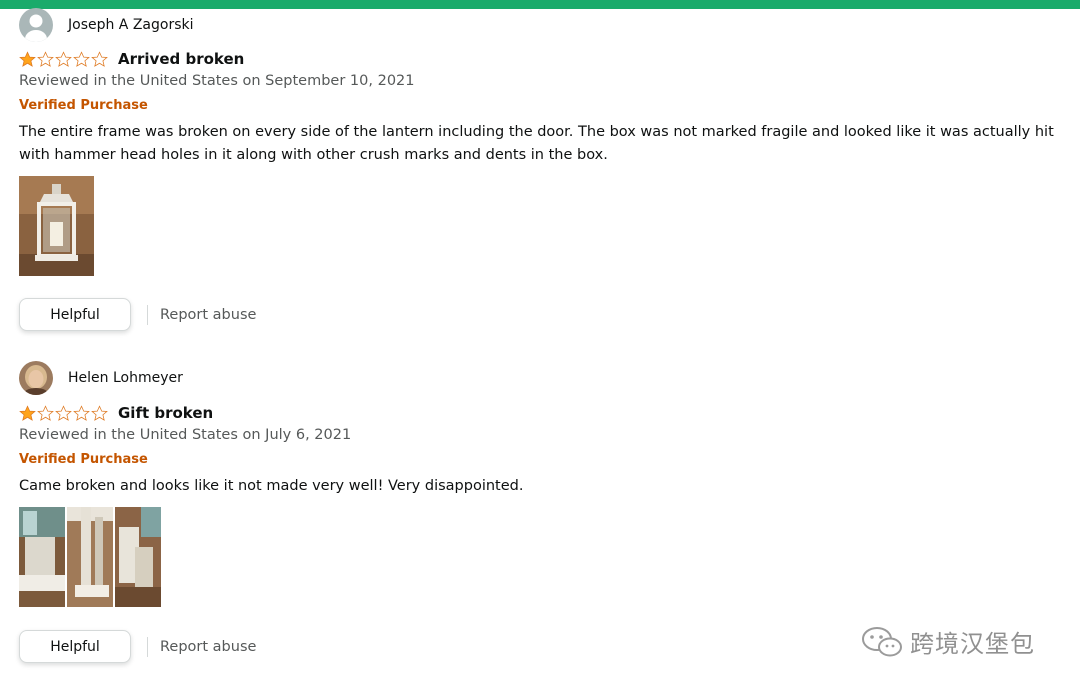  What do you see at coordinates (131, 25) in the screenshot?
I see `reviewer-name: Joseph A Zagorski` at bounding box center [131, 25].